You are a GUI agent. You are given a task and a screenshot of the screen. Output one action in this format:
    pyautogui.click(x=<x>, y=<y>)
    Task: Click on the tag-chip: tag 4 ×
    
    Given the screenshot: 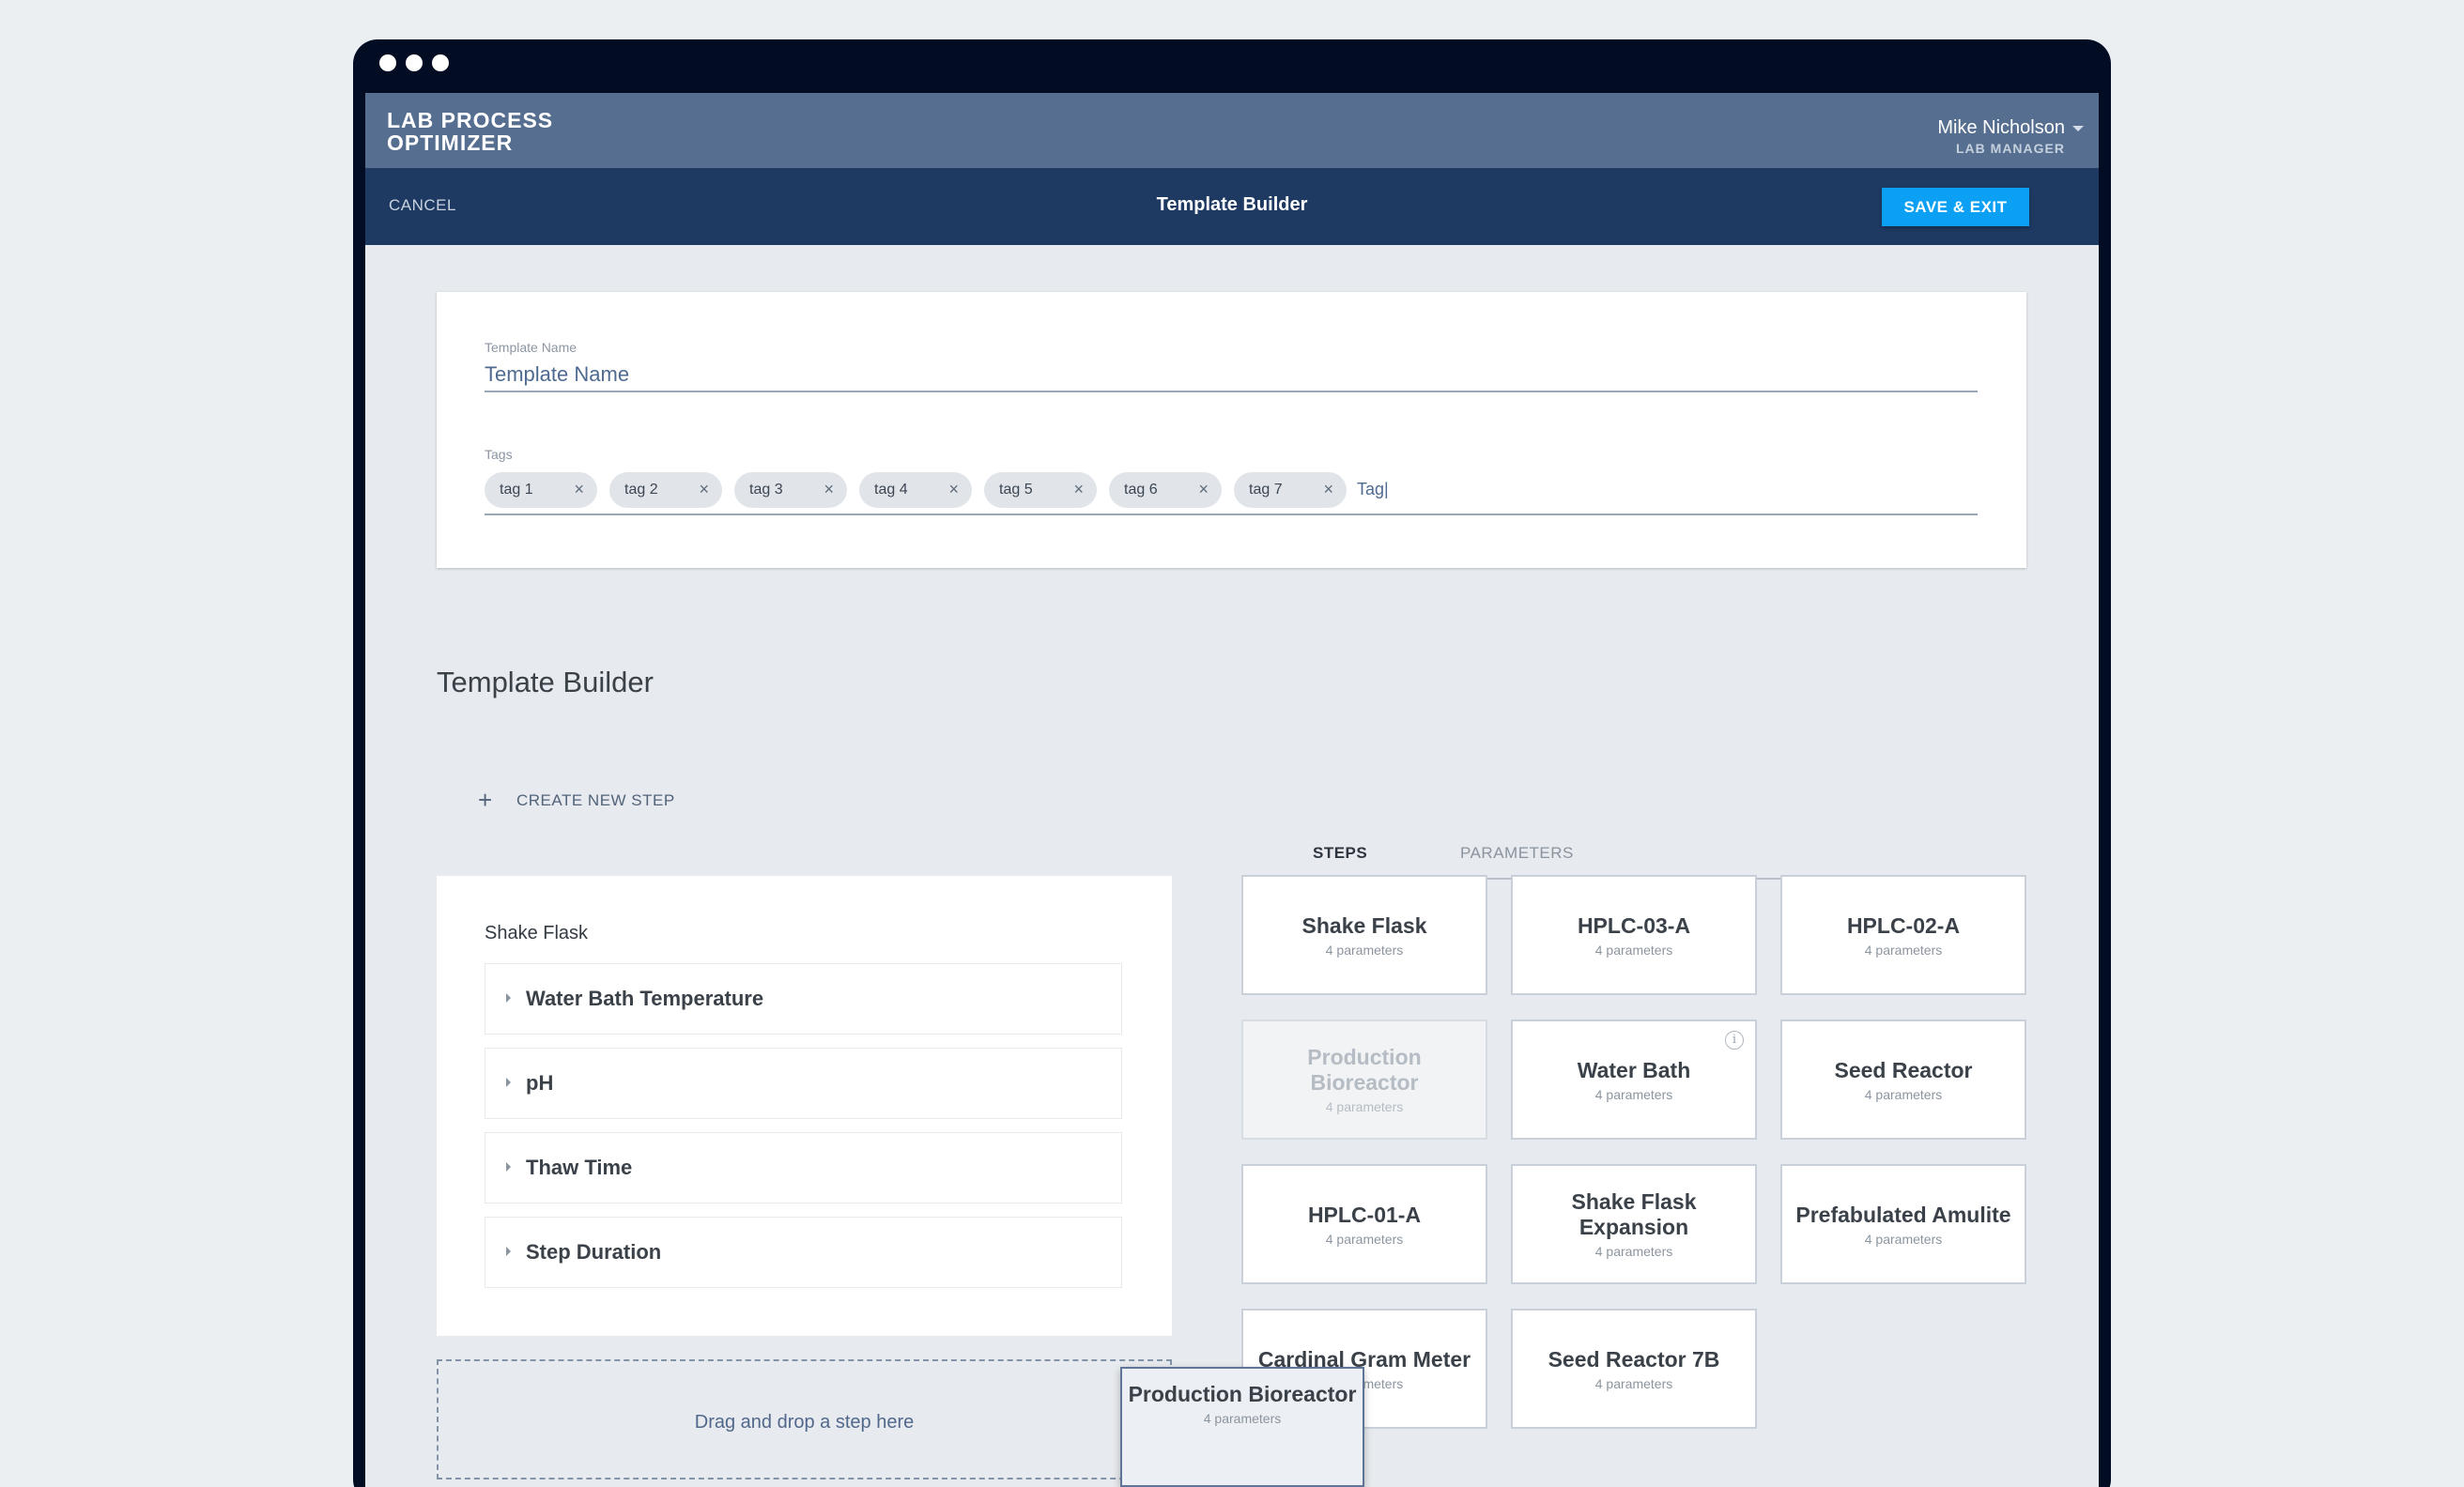 What is the action you would take?
    pyautogui.click(x=915, y=490)
    